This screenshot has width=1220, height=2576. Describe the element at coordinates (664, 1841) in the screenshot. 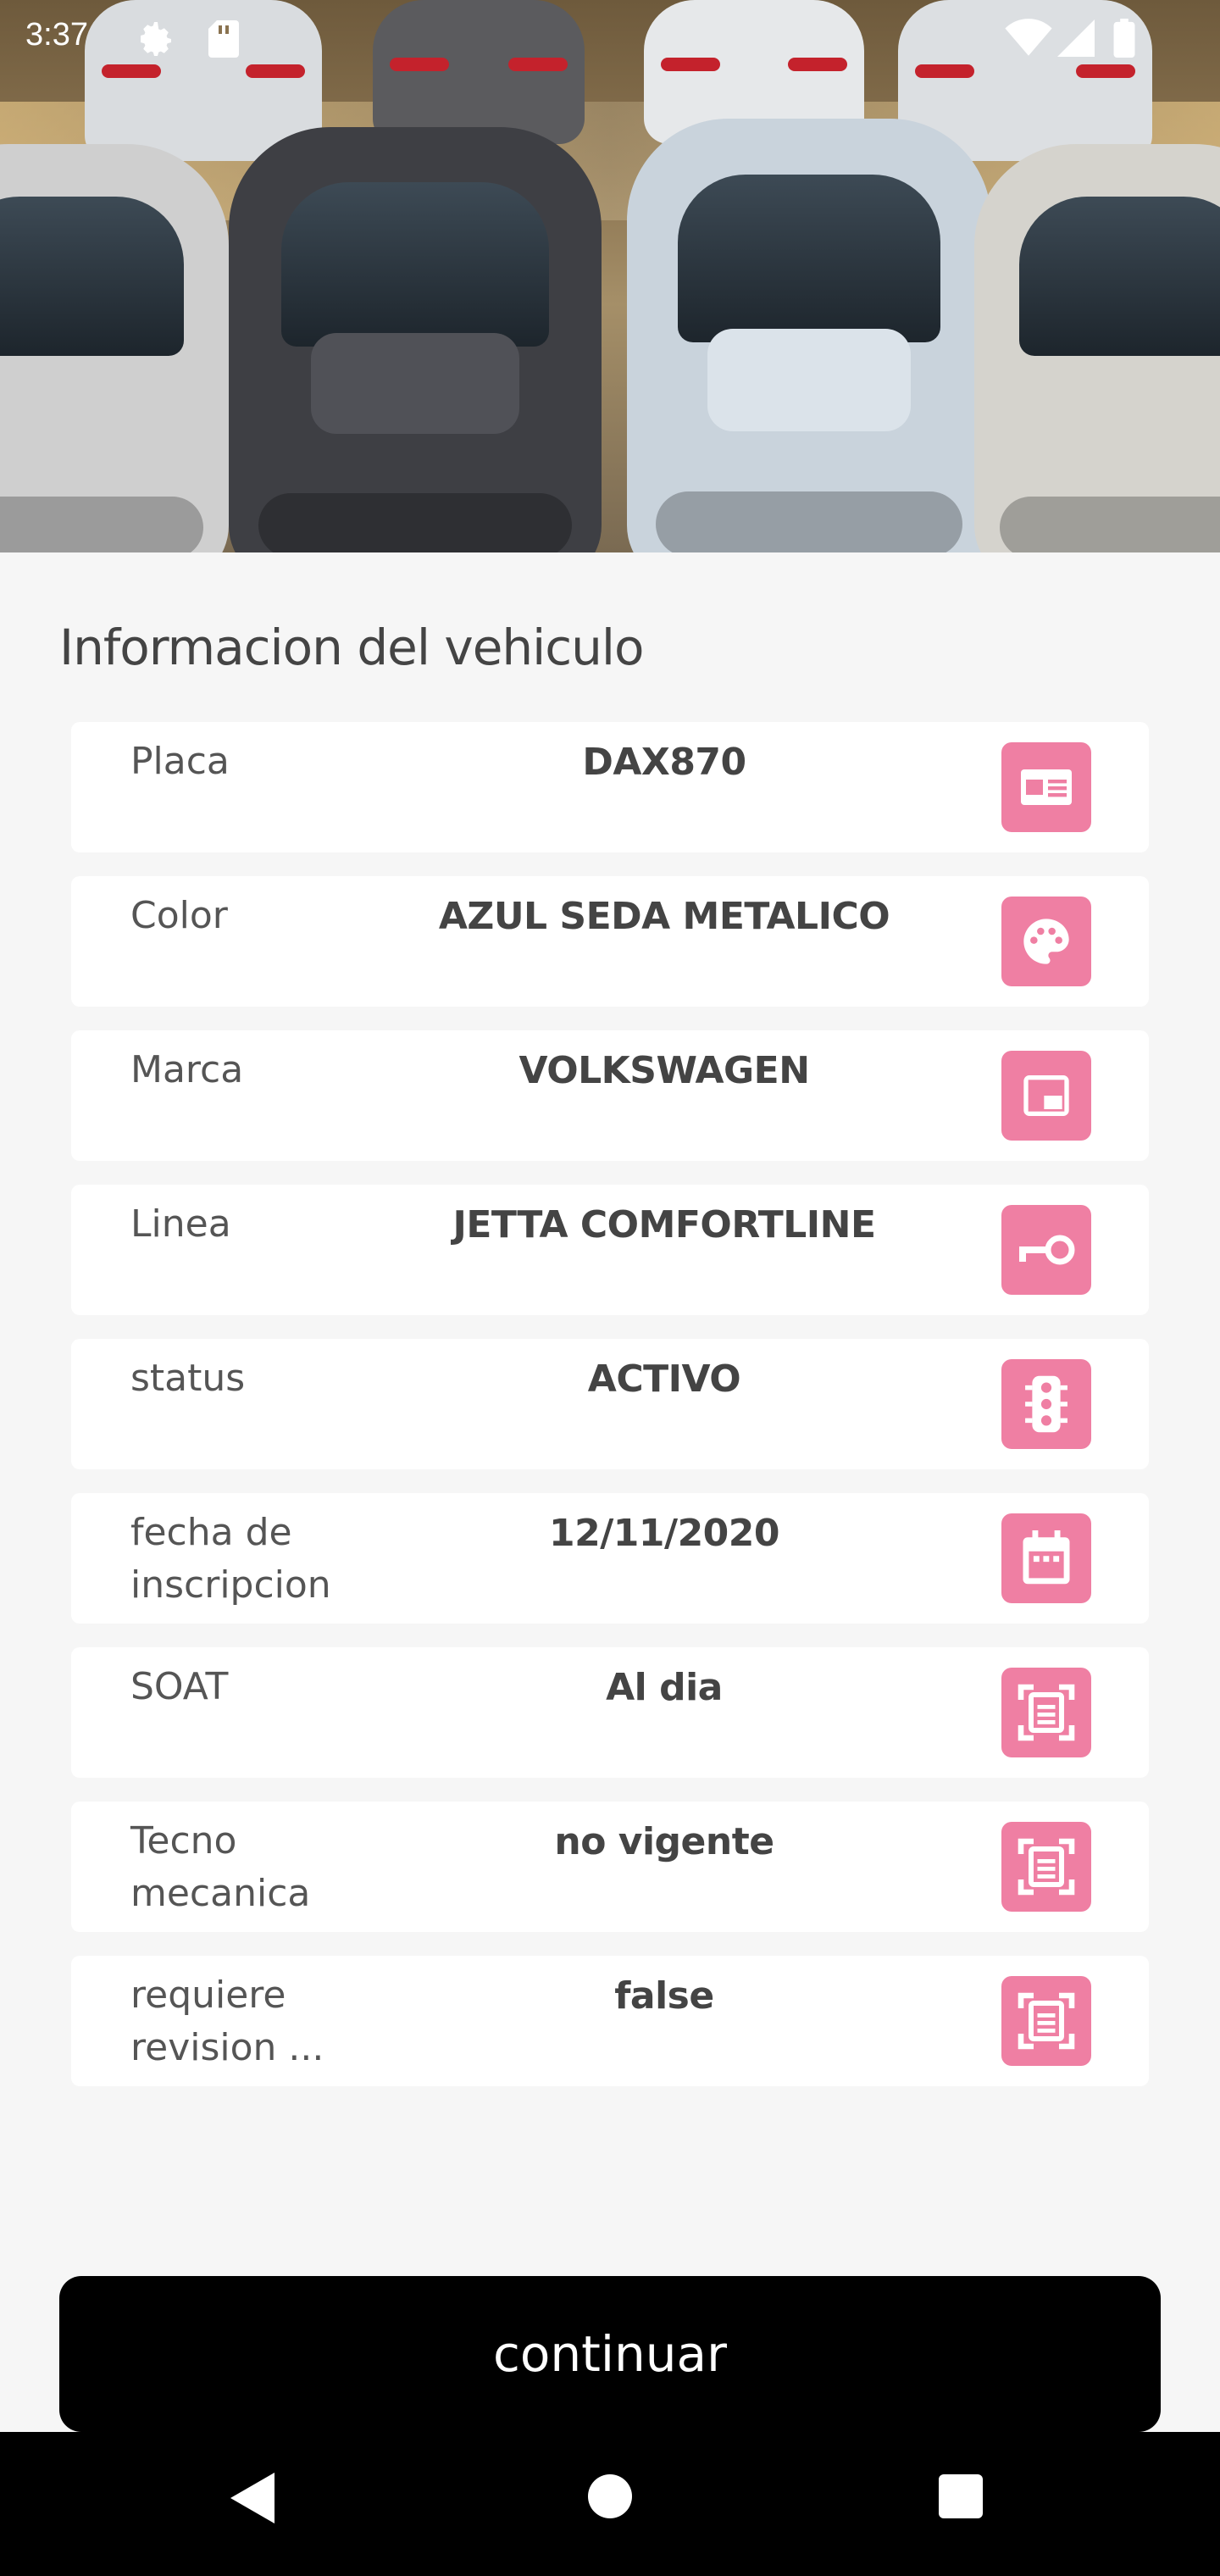

I see `row-value: no vigente` at that location.